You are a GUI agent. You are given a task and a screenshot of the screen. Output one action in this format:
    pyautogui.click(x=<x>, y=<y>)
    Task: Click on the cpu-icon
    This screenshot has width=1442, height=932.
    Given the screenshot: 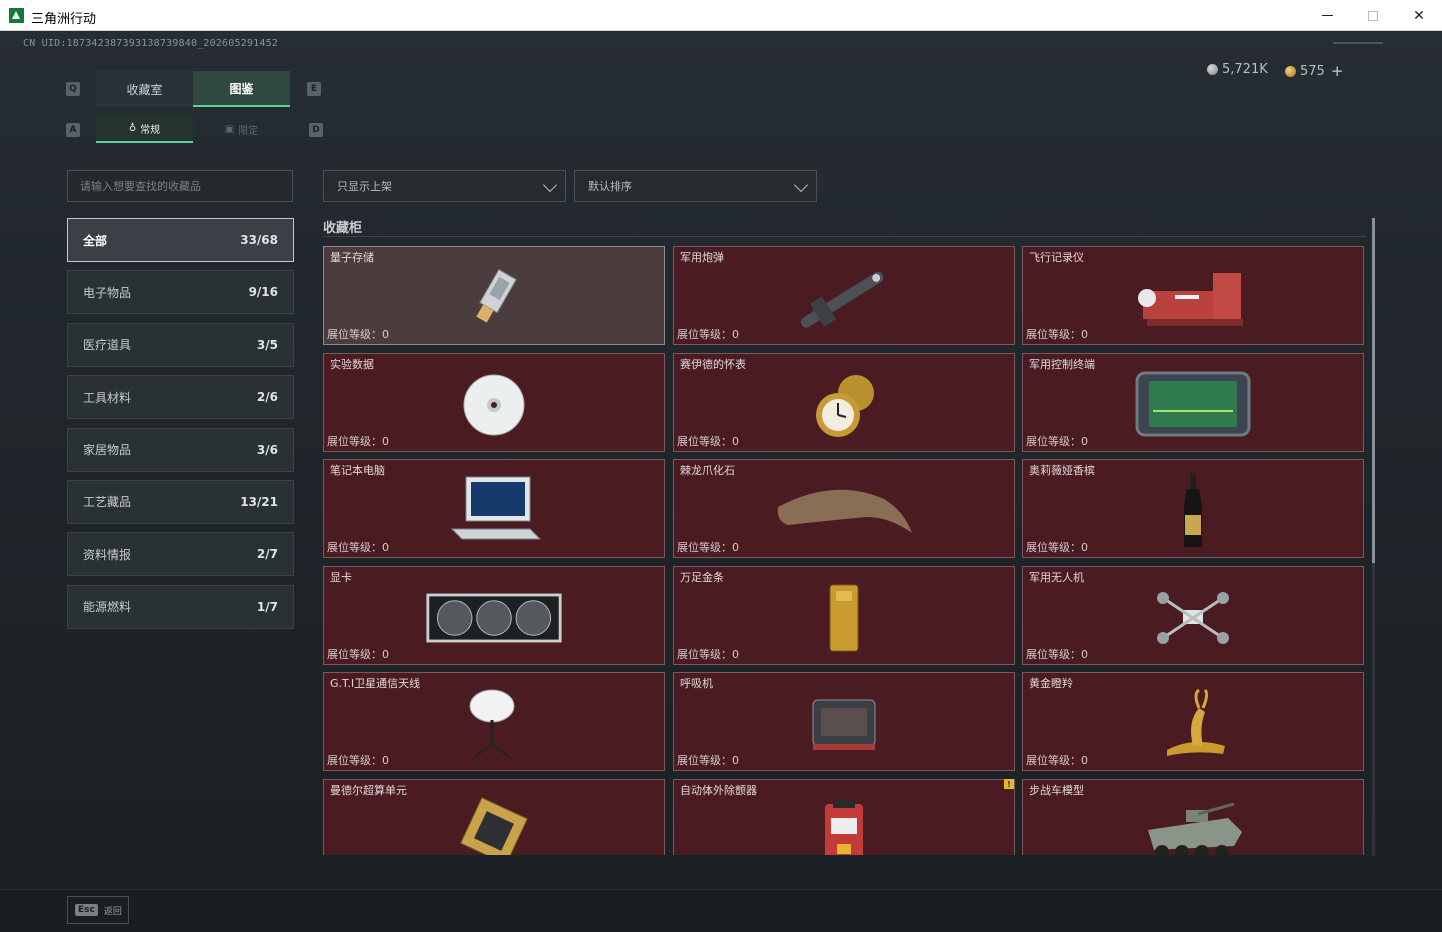 What is the action you would take?
    pyautogui.click(x=494, y=822)
    